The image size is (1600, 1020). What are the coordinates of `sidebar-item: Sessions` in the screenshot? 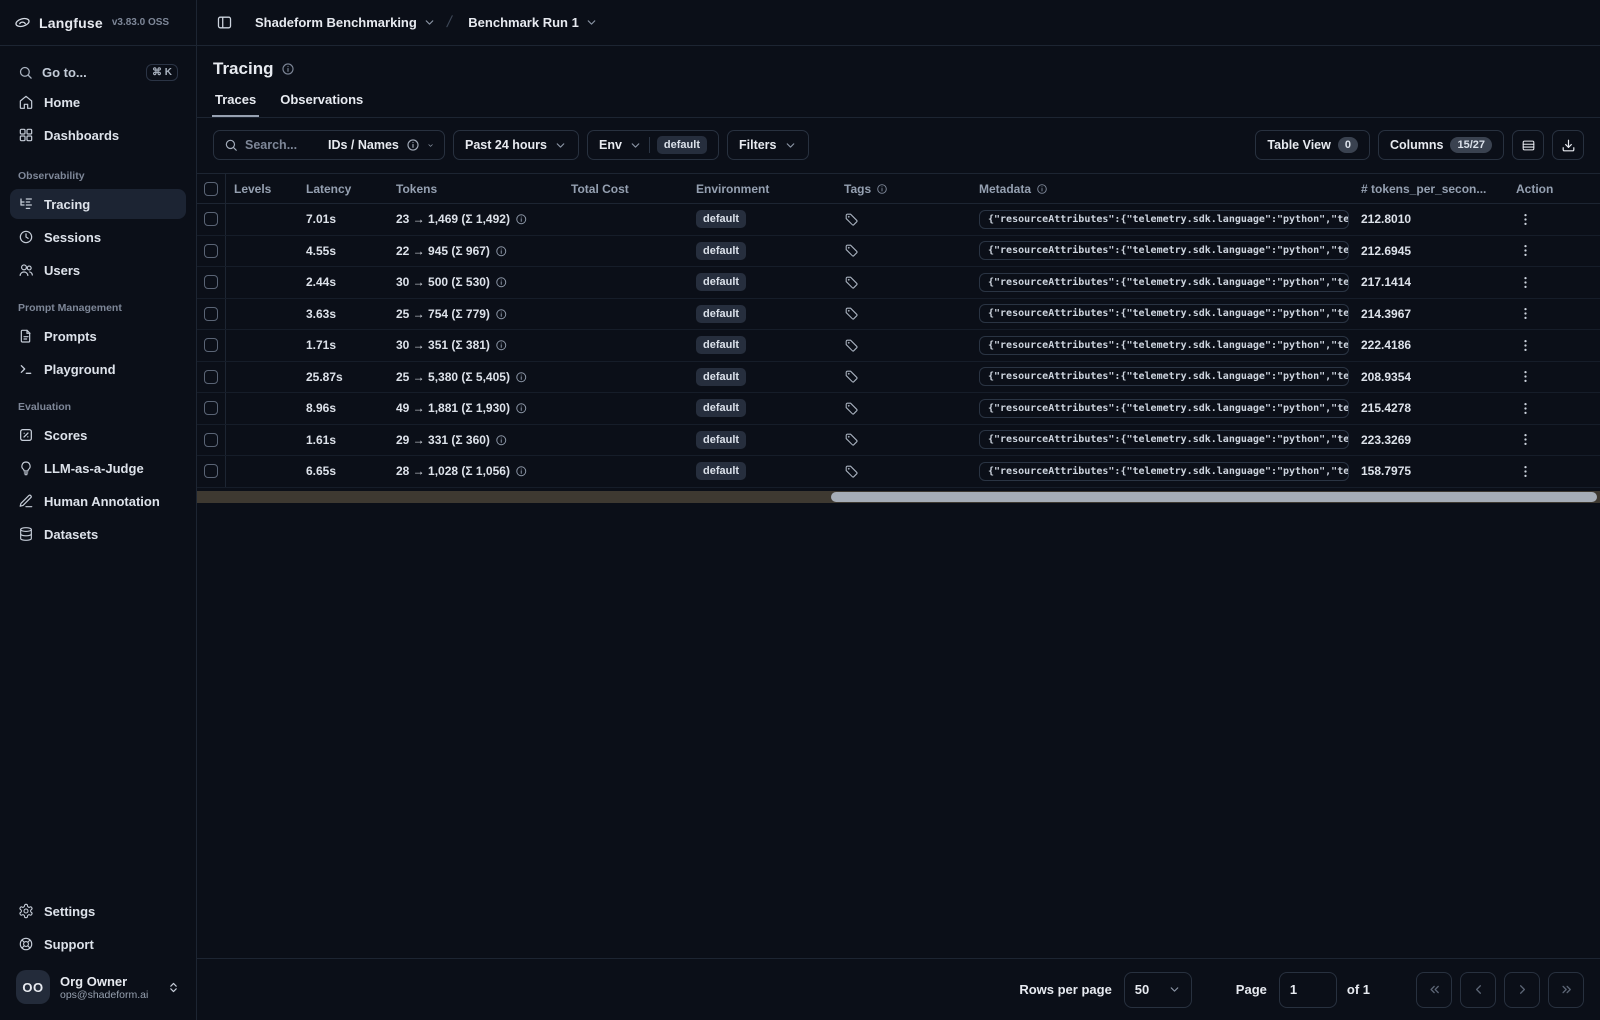 It's located at (98, 237).